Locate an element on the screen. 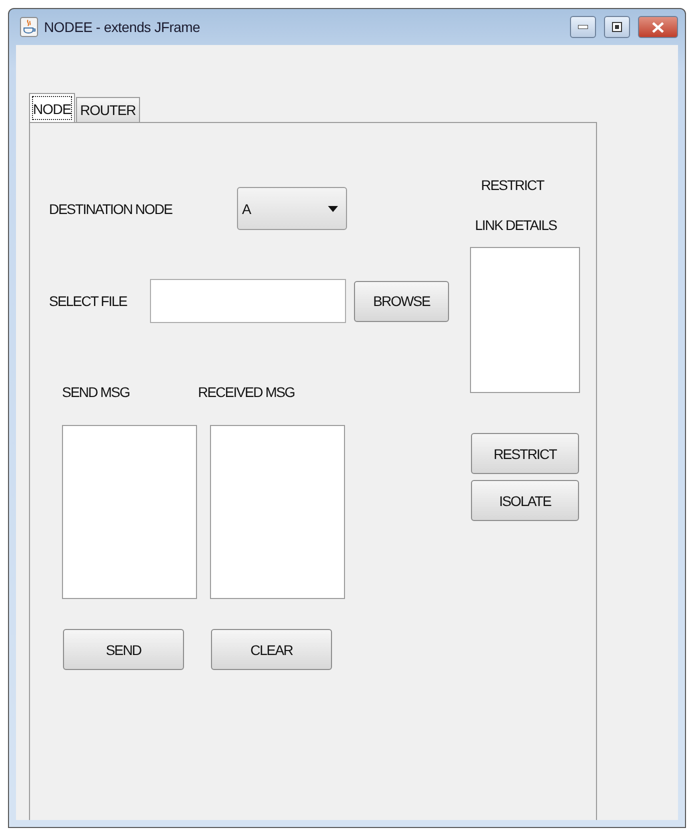 This screenshot has width=694, height=834. message-button: SEND is located at coordinates (123, 649).